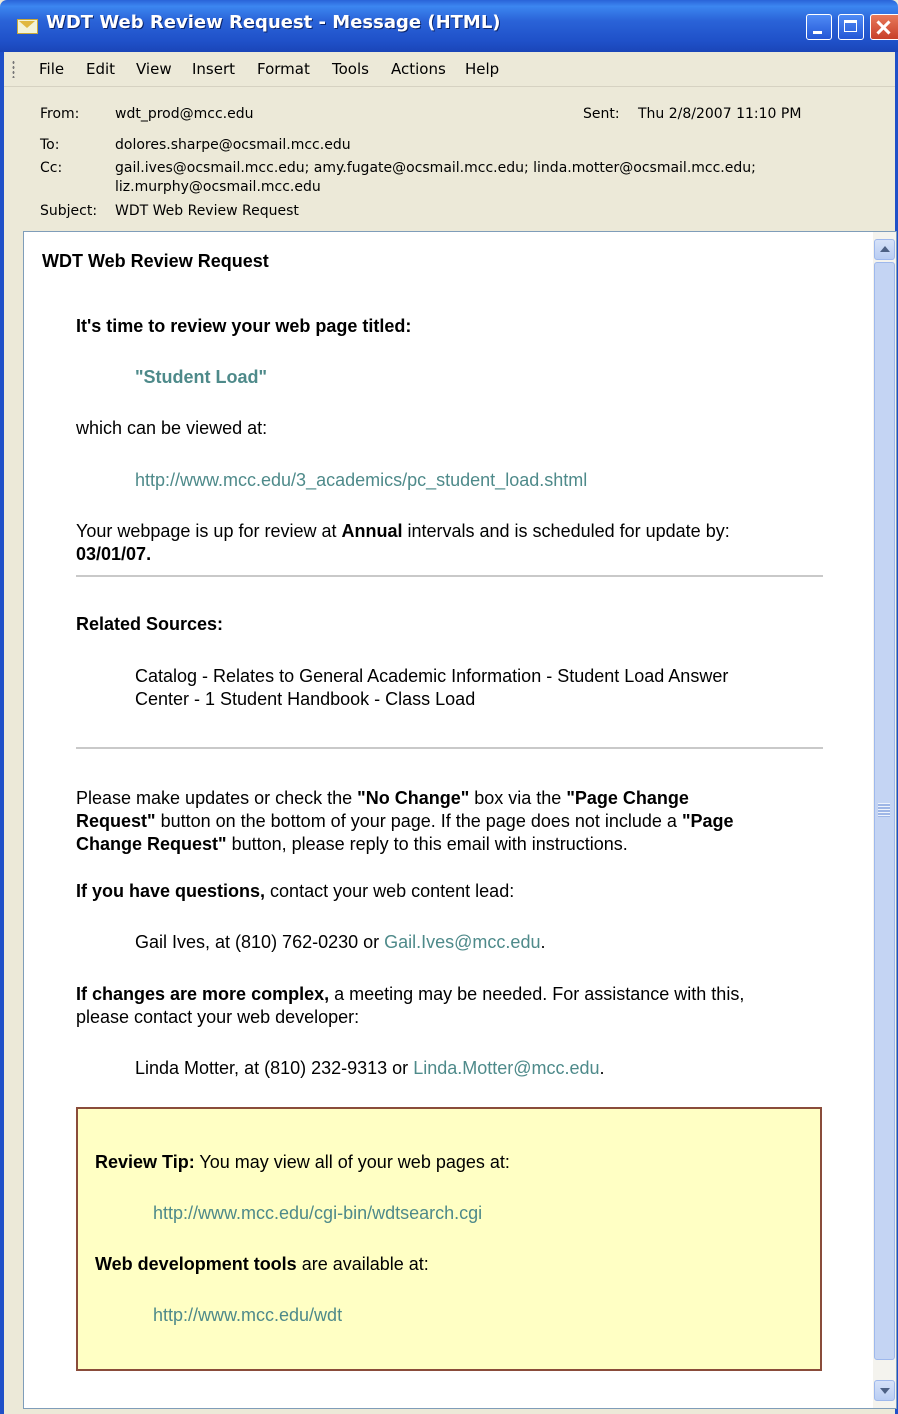  I want to click on scroll-up-button, so click(884, 249).